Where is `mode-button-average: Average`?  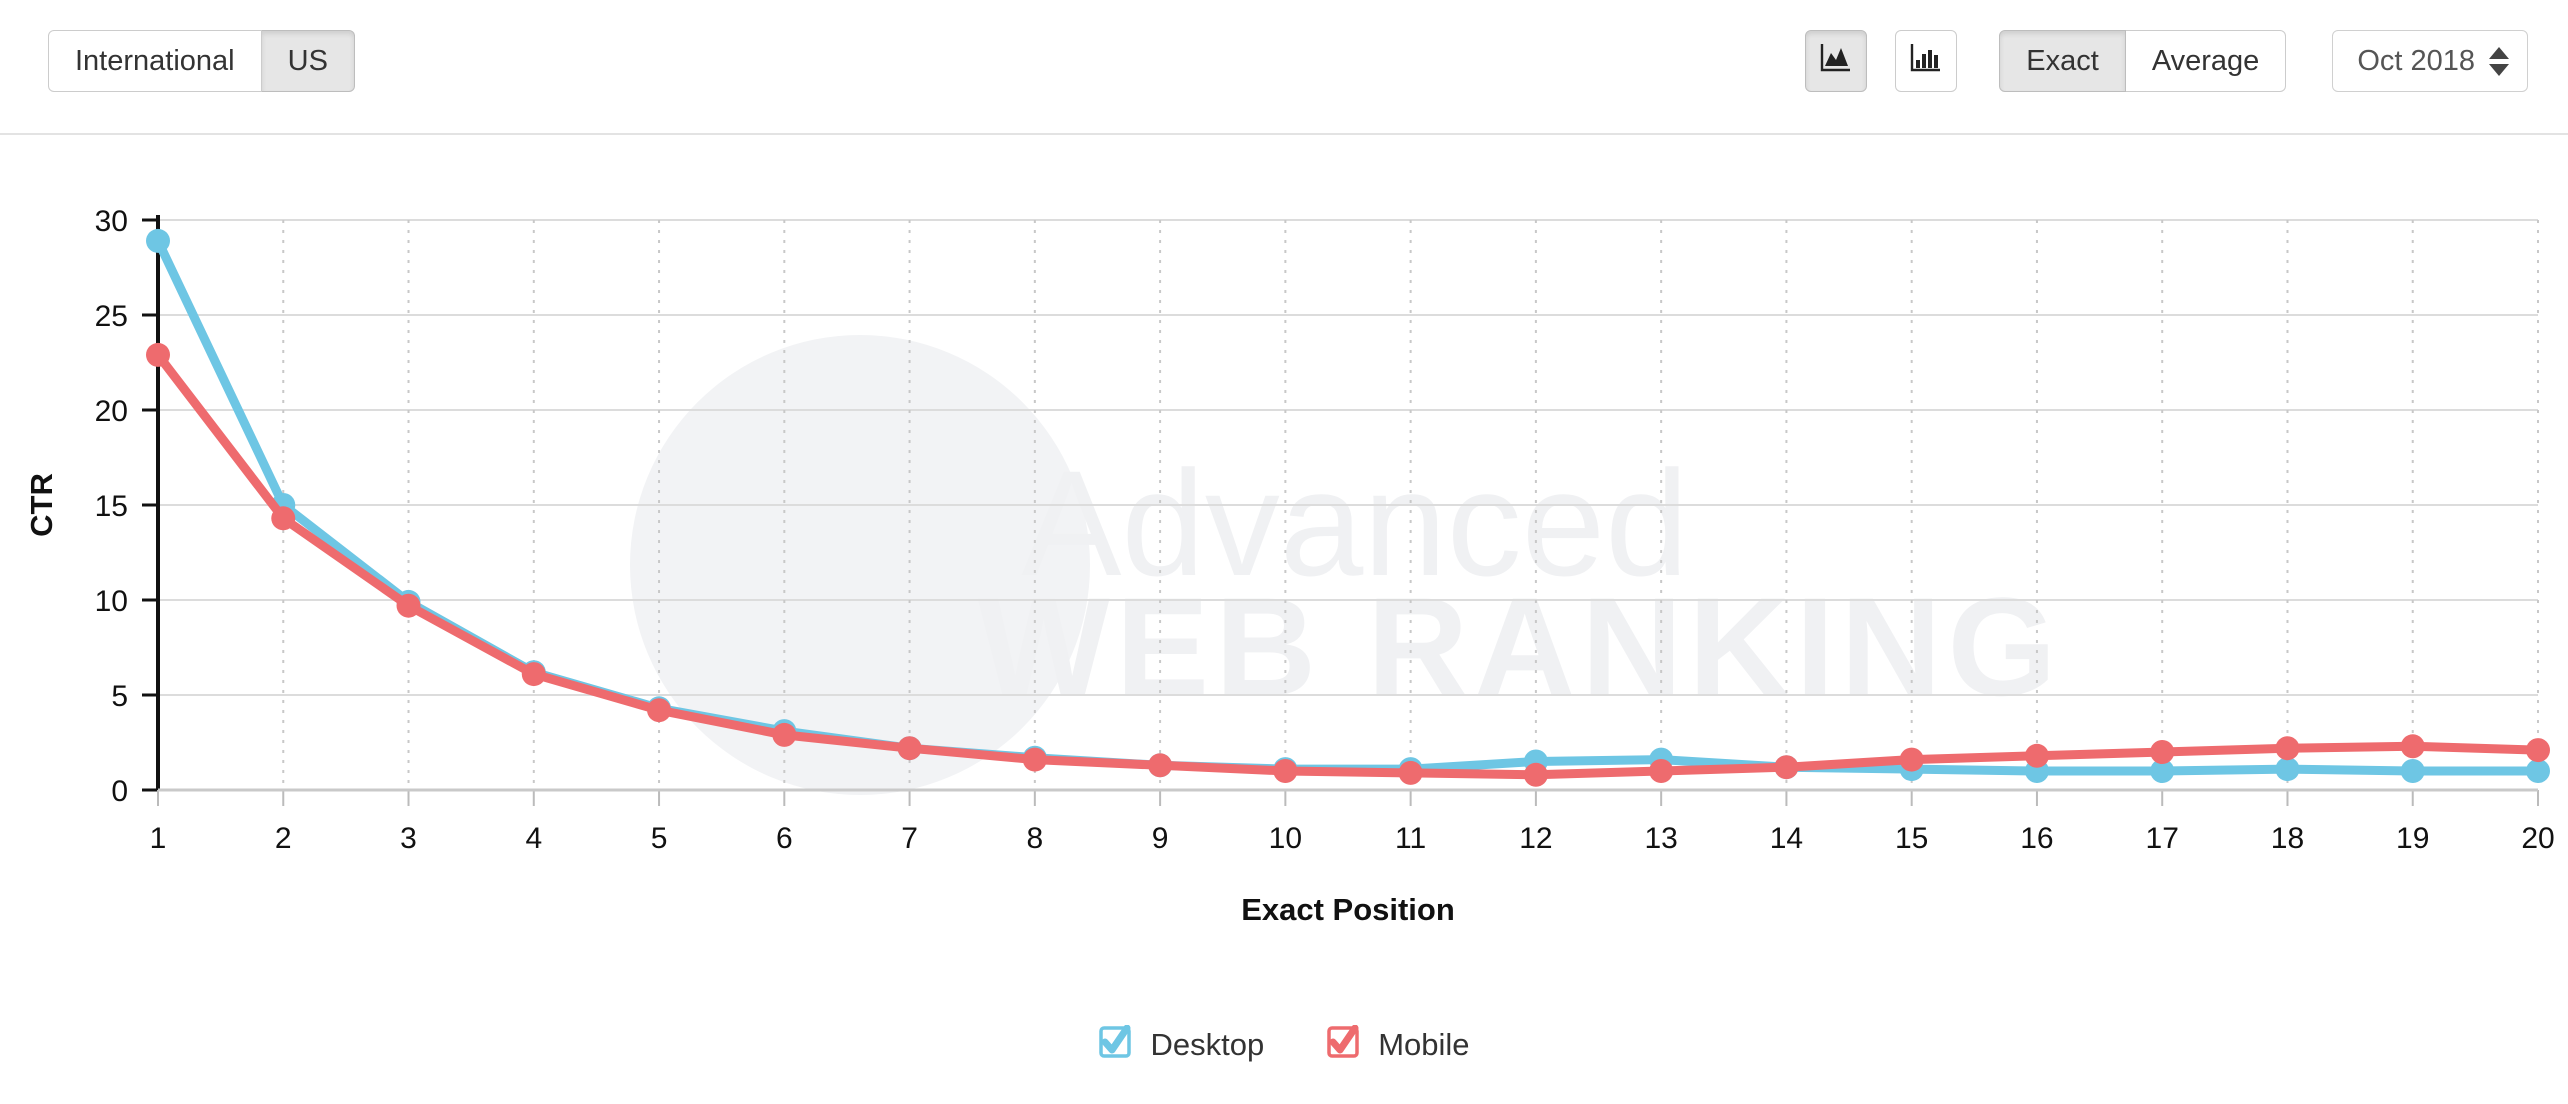
mode-button-average: Average is located at coordinates (2206, 61).